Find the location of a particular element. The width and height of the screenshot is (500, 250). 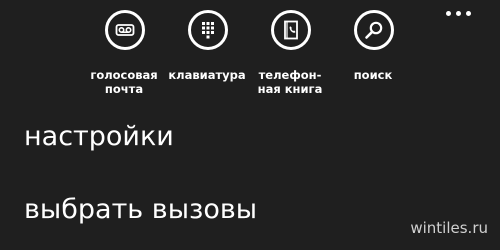

phonebook-icon is located at coordinates (291, 30).